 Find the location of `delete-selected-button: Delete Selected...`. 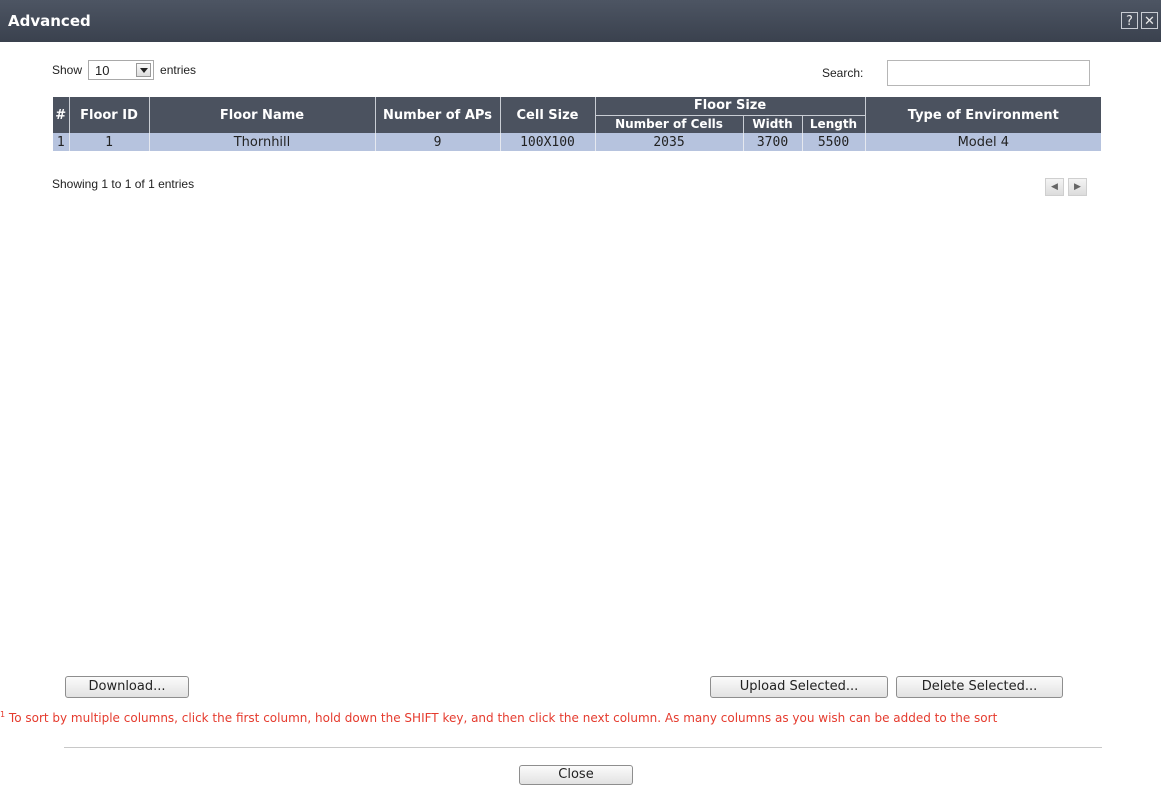

delete-selected-button: Delete Selected... is located at coordinates (979, 687).